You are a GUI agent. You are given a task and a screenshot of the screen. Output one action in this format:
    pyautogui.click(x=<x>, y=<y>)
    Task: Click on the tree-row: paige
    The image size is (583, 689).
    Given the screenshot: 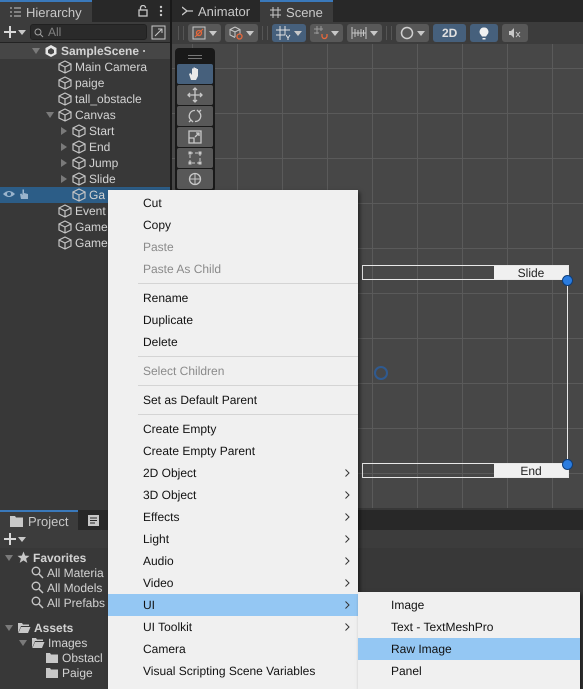 What is the action you would take?
    pyautogui.click(x=85, y=83)
    